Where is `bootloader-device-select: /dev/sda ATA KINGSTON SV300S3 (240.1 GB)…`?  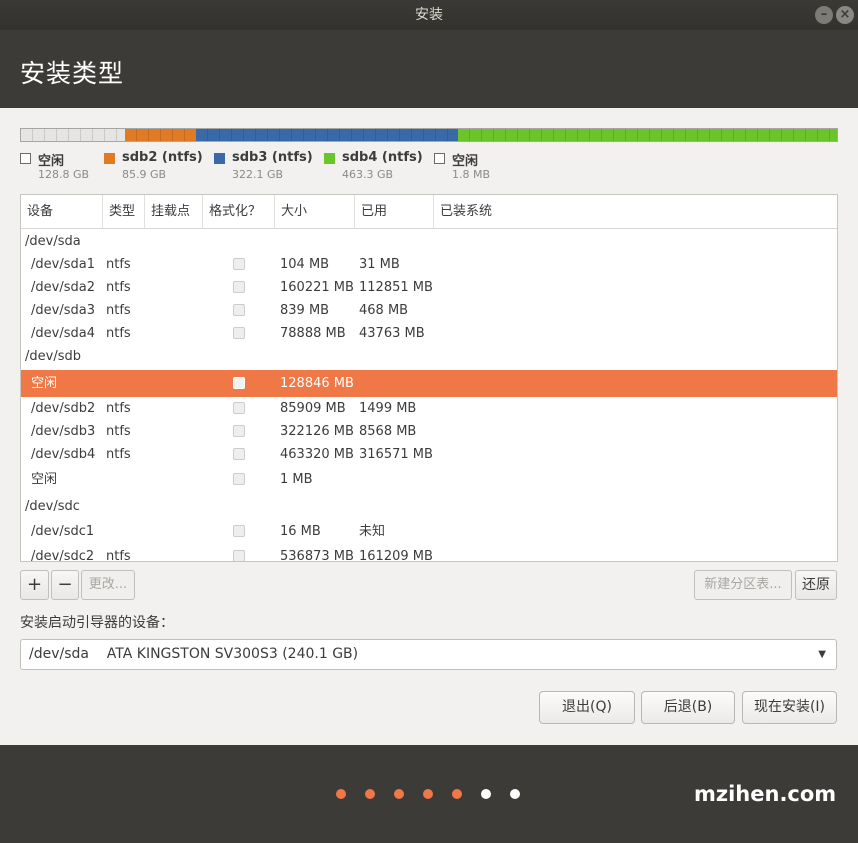
bootloader-device-select: /dev/sda ATA KINGSTON SV300S3 (240.1 GB)… is located at coordinates (428, 654).